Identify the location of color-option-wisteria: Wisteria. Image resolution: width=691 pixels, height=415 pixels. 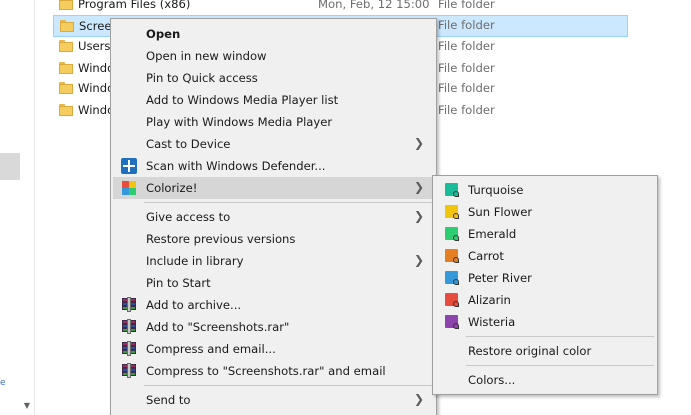
(545, 322).